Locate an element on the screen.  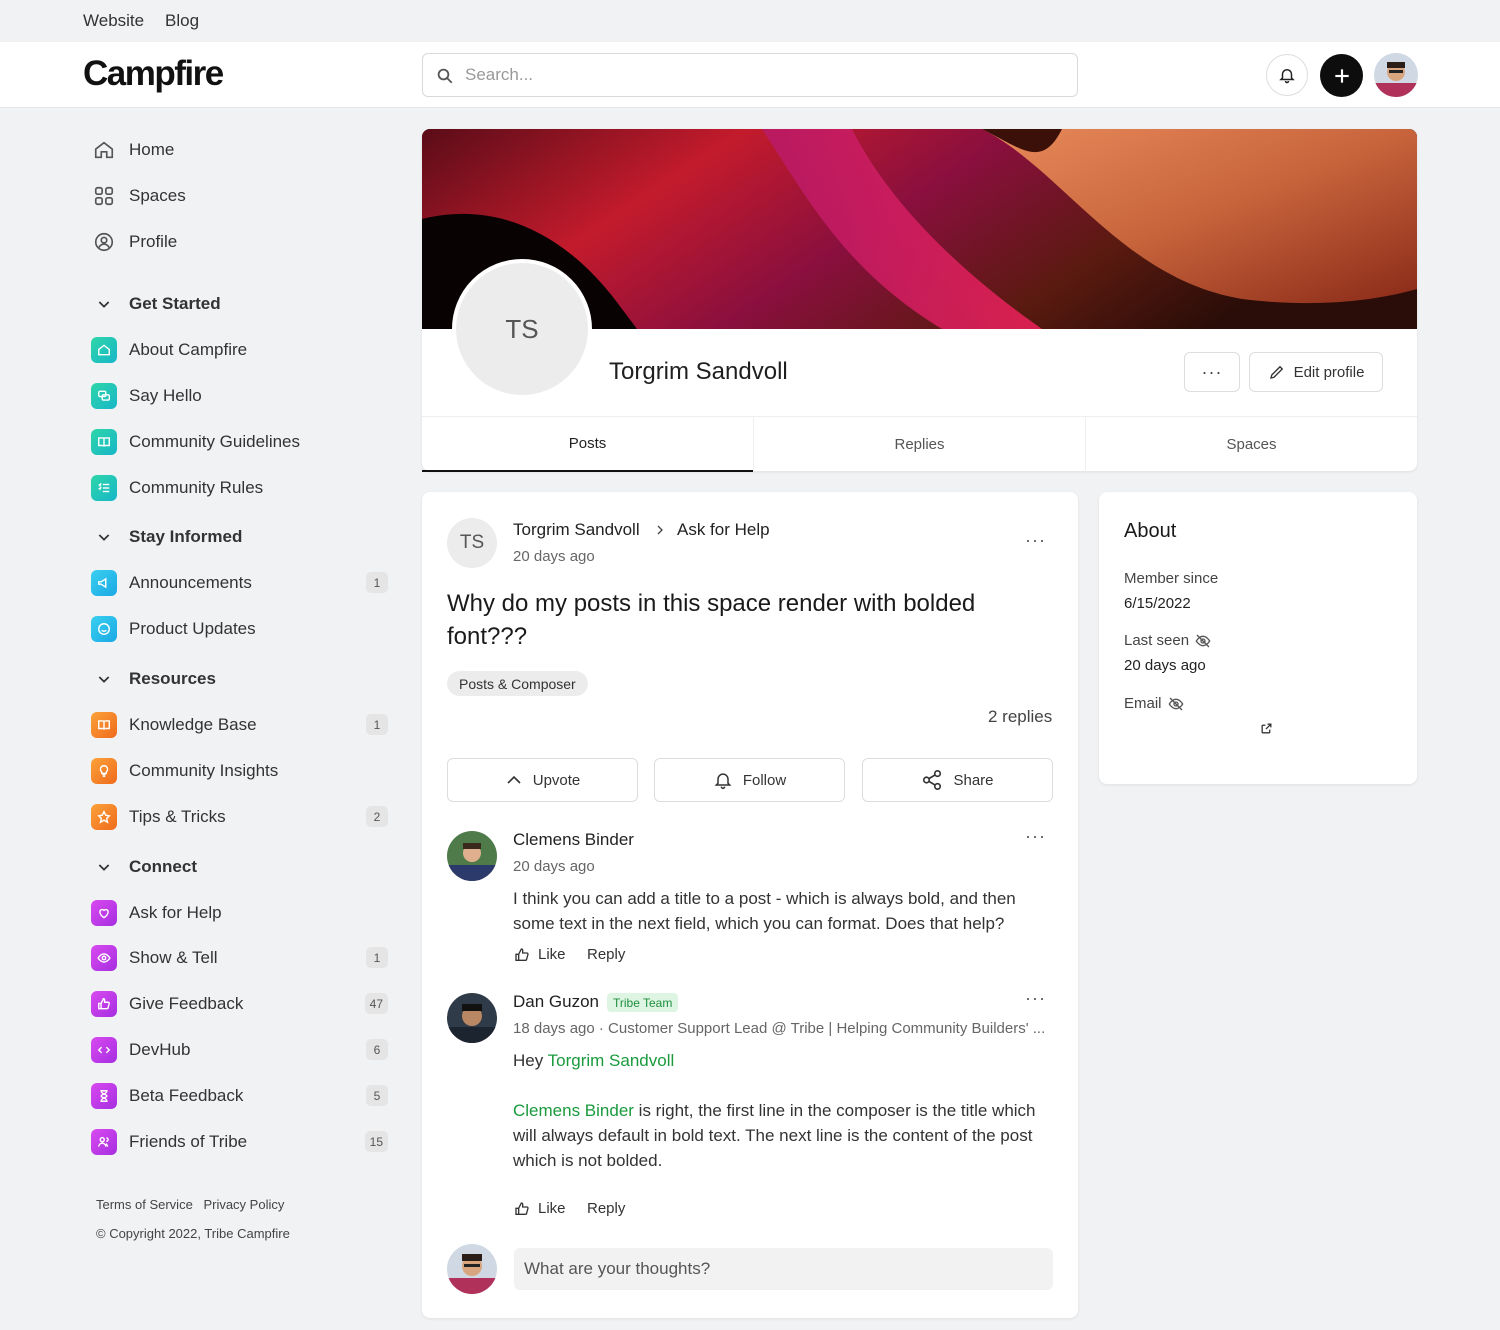
terms-link: Terms of Service is located at coordinates (144, 1204).